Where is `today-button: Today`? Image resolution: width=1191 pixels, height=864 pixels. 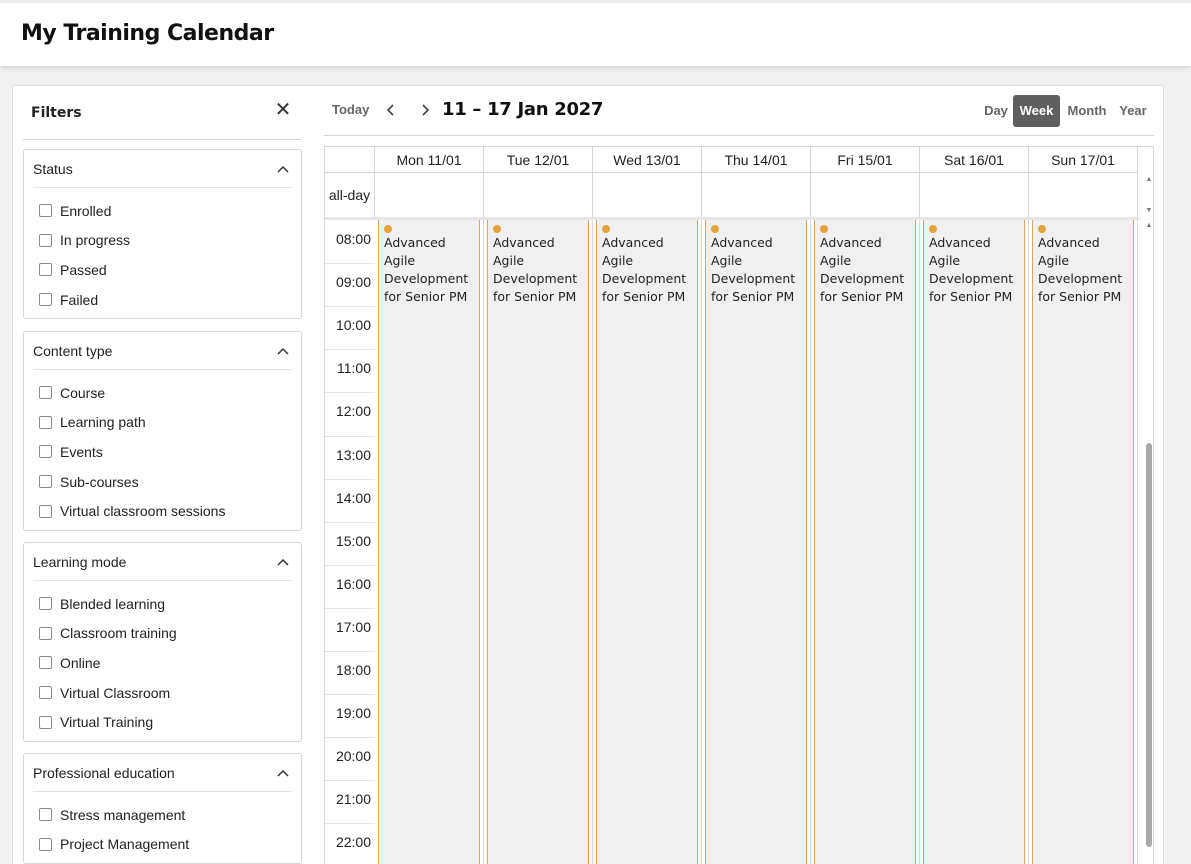
today-button: Today is located at coordinates (350, 109).